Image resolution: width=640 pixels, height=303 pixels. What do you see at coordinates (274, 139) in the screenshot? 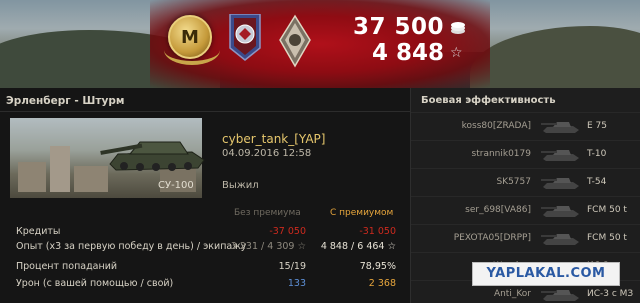
I see `player-name: cyber_tank_[YAP]` at bounding box center [274, 139].